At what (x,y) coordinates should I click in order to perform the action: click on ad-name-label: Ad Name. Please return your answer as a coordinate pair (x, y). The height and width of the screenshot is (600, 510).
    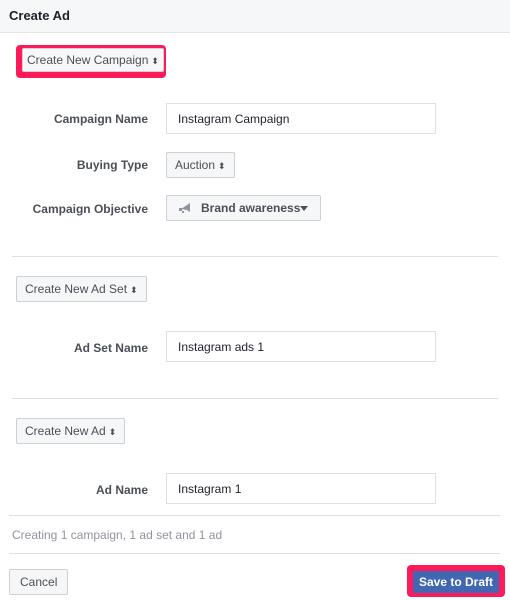
    Looking at the image, I should click on (121, 490).